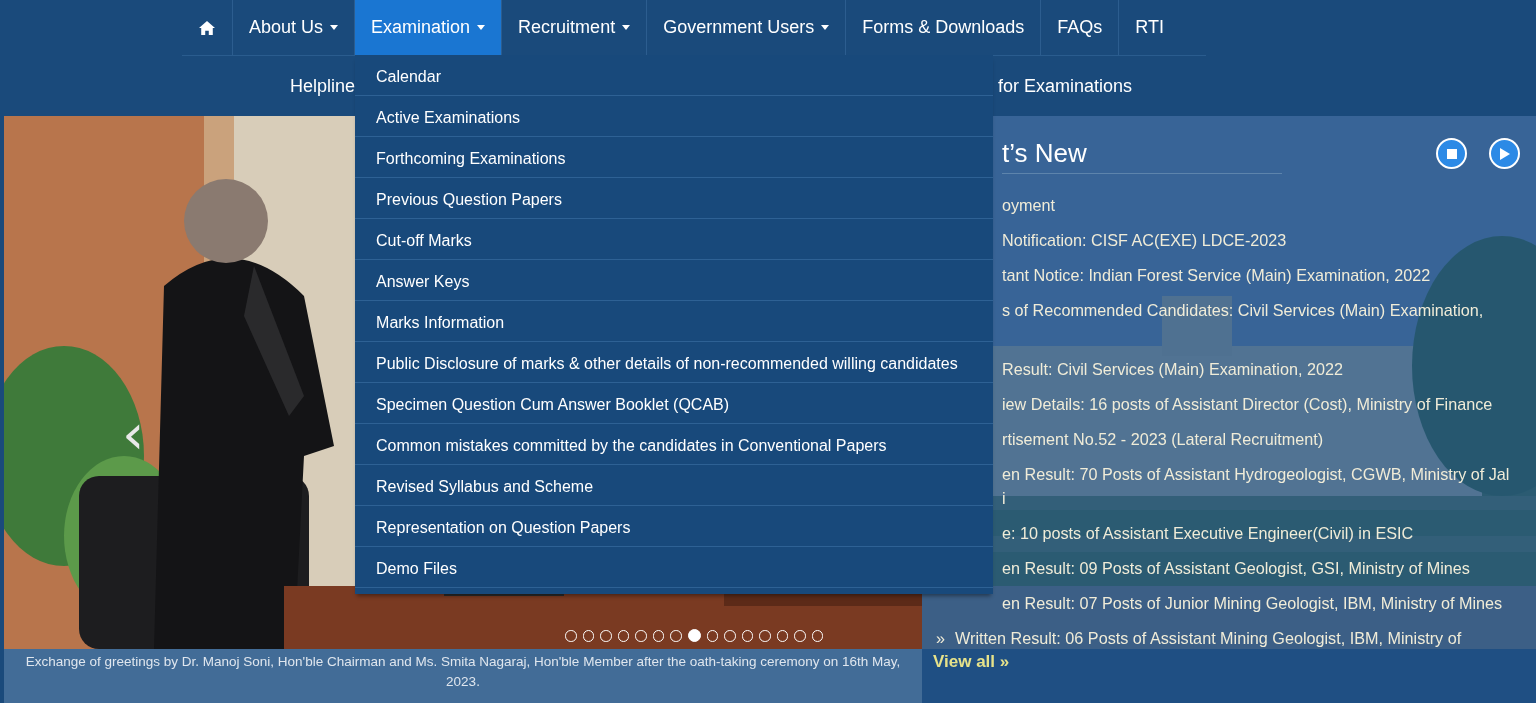 This screenshot has width=1536, height=703. What do you see at coordinates (1029, 205) in the screenshot?
I see `news-link: oyment` at bounding box center [1029, 205].